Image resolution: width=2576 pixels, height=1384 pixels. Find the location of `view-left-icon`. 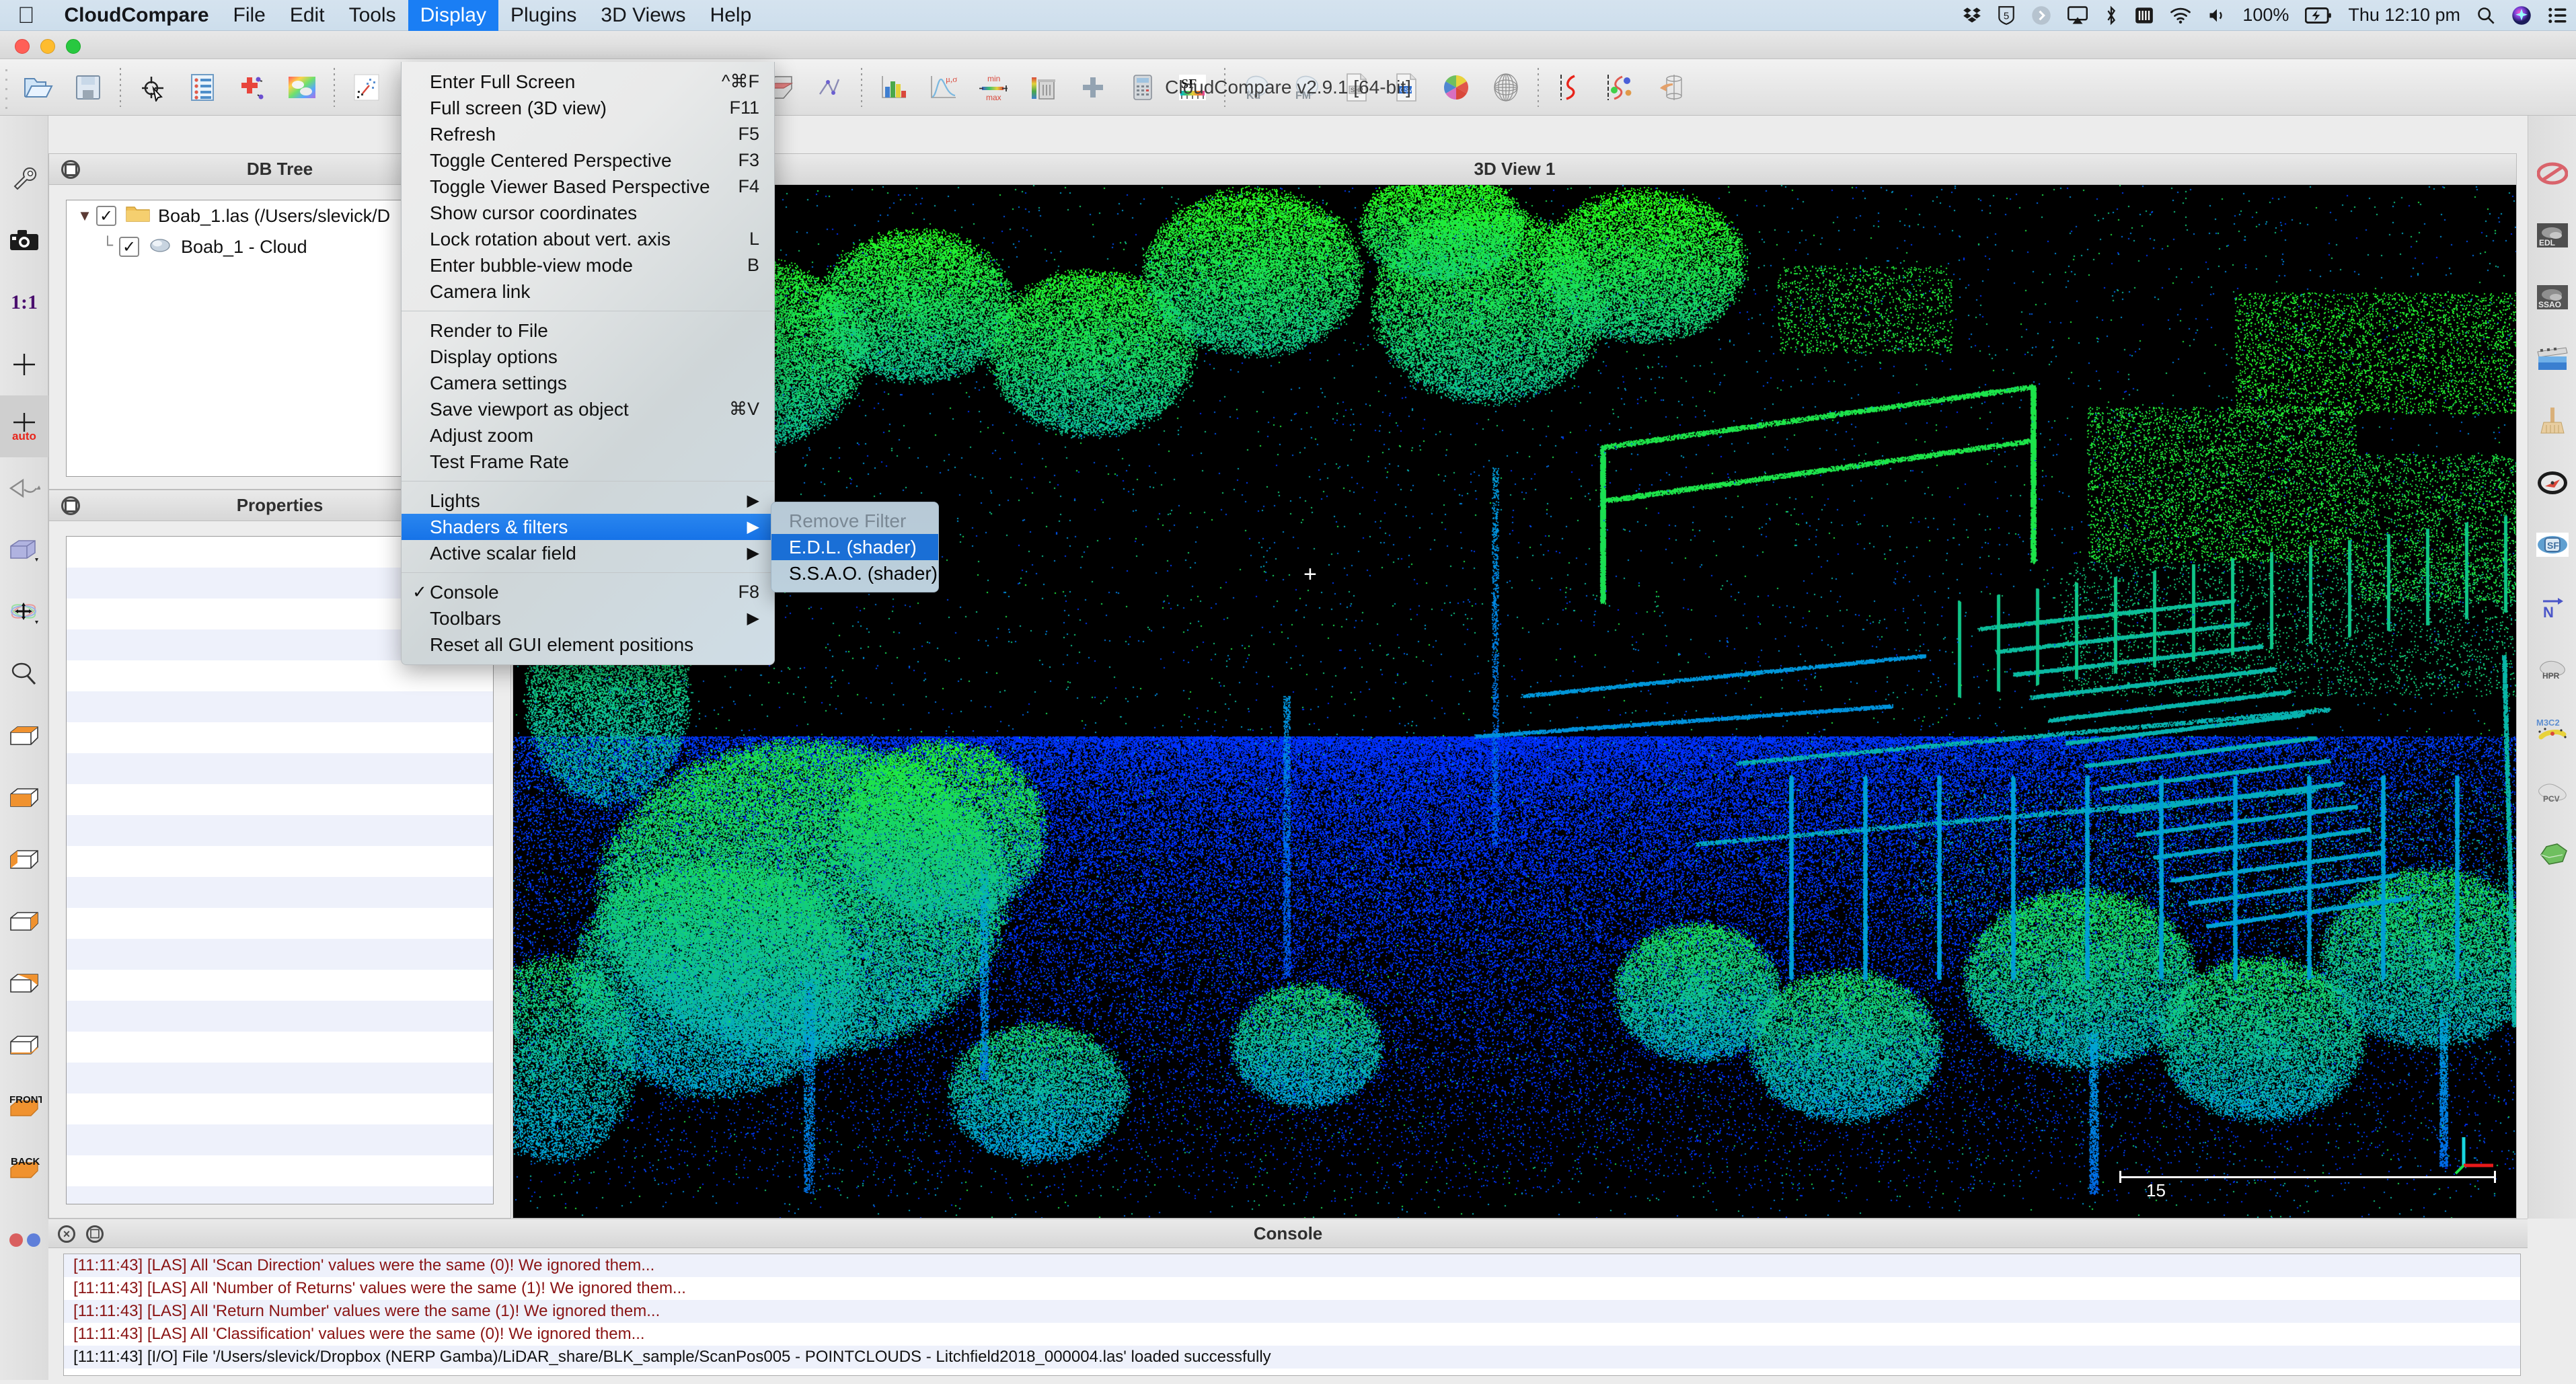

view-left-icon is located at coordinates (24, 860).